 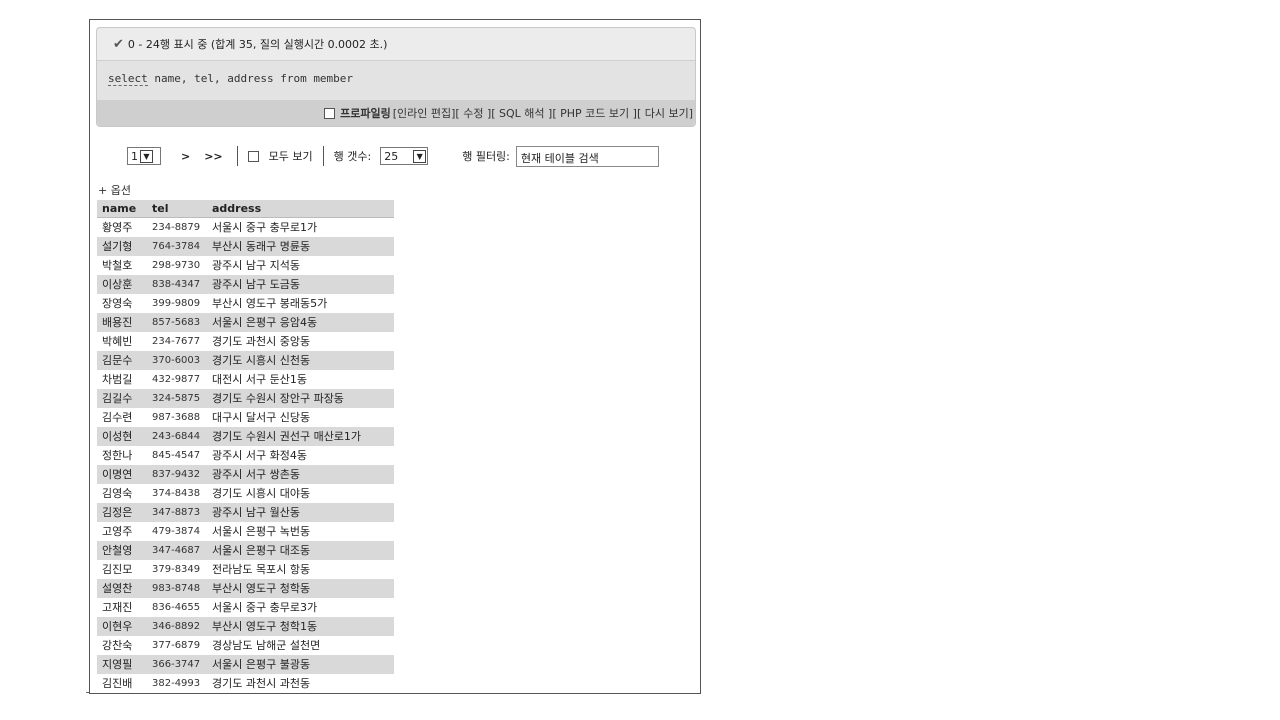 What do you see at coordinates (122, 284) in the screenshot?
I see `cell-name: 이상훈` at bounding box center [122, 284].